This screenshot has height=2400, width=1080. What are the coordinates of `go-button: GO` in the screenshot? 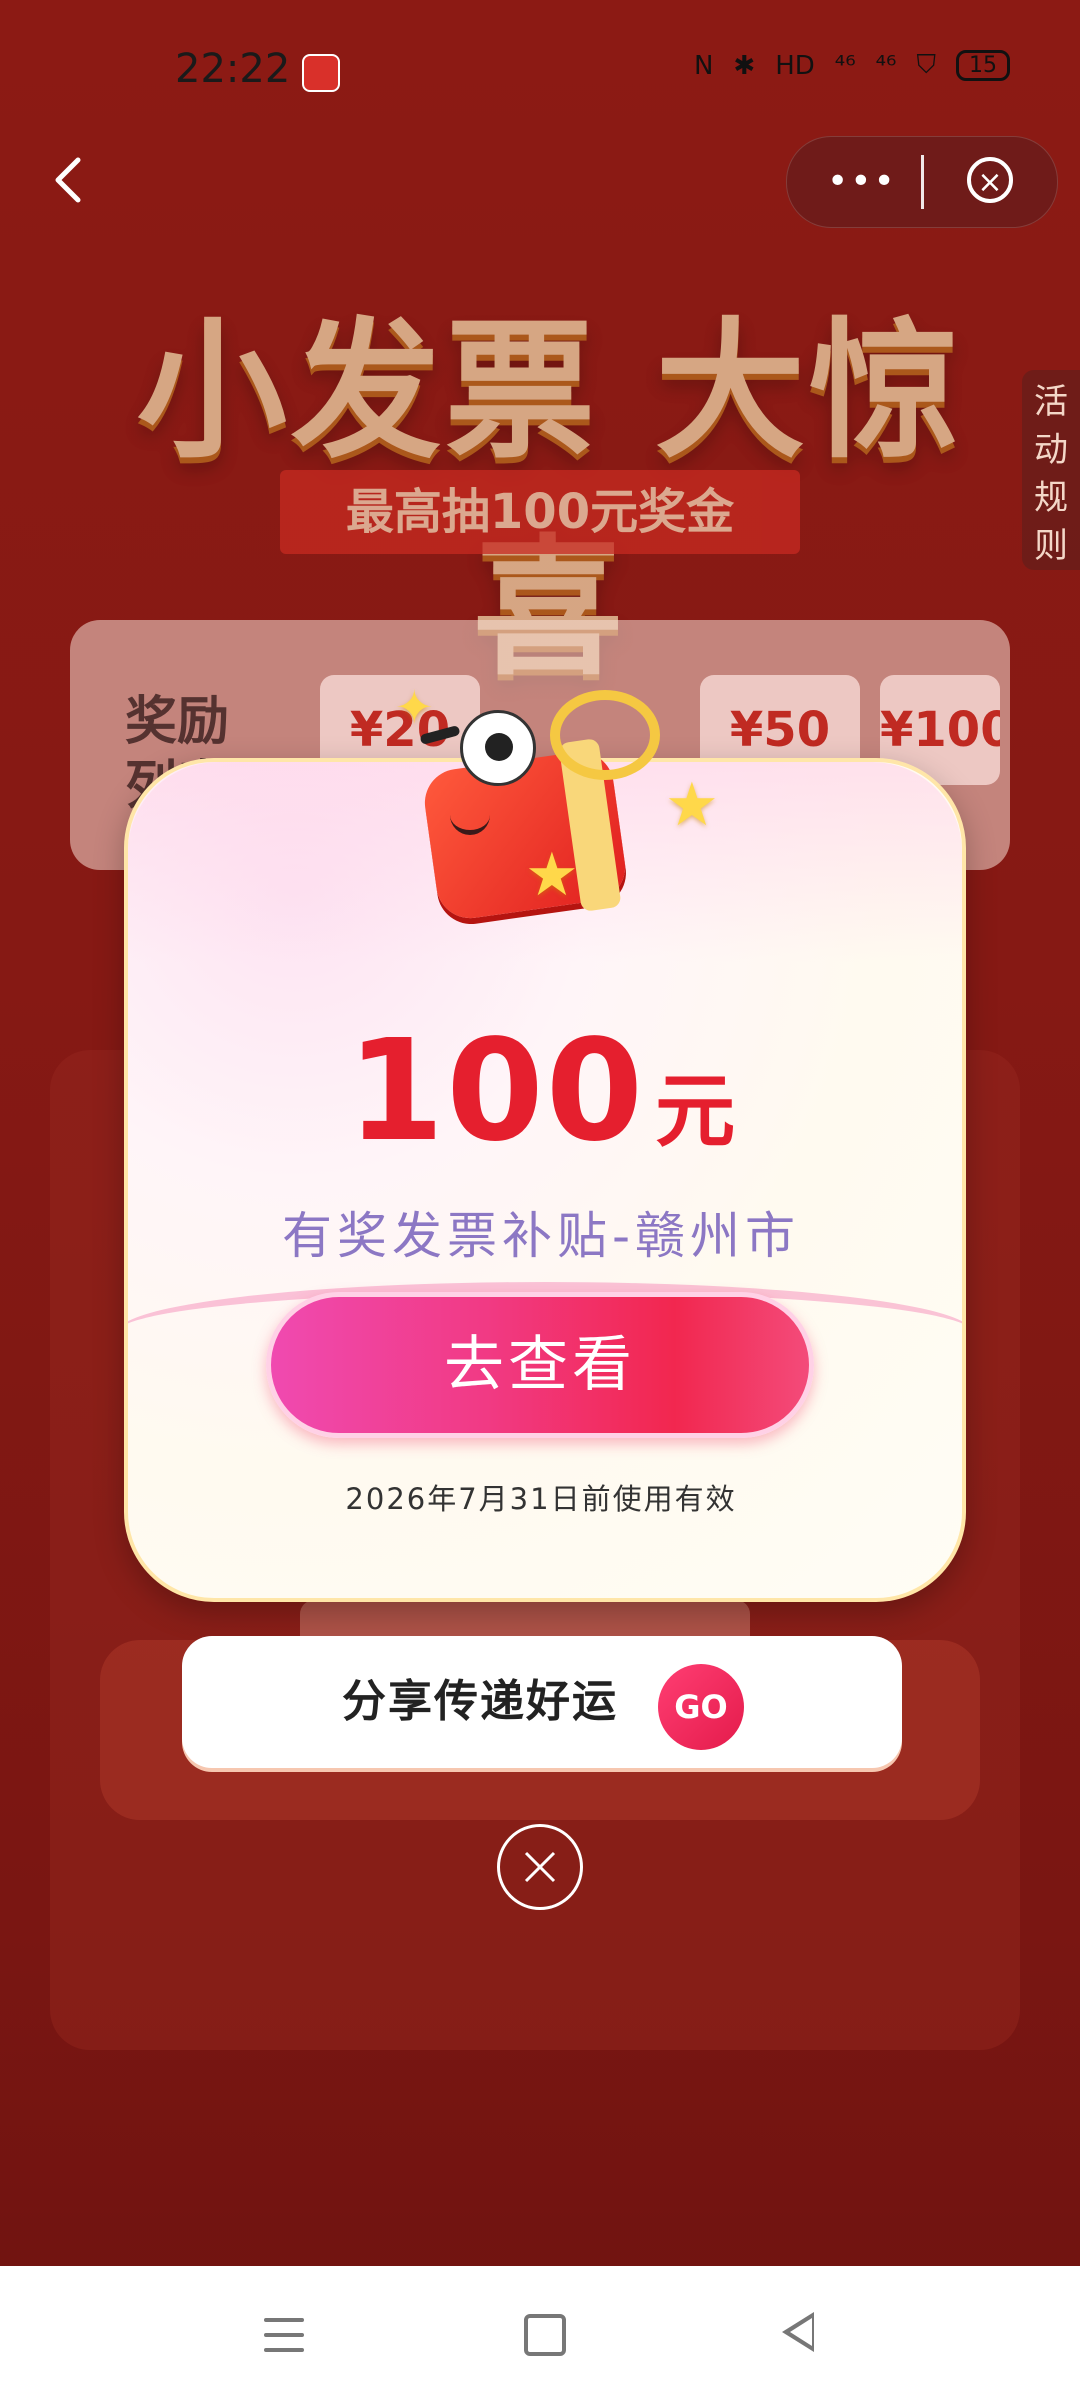 It's located at (701, 1707).